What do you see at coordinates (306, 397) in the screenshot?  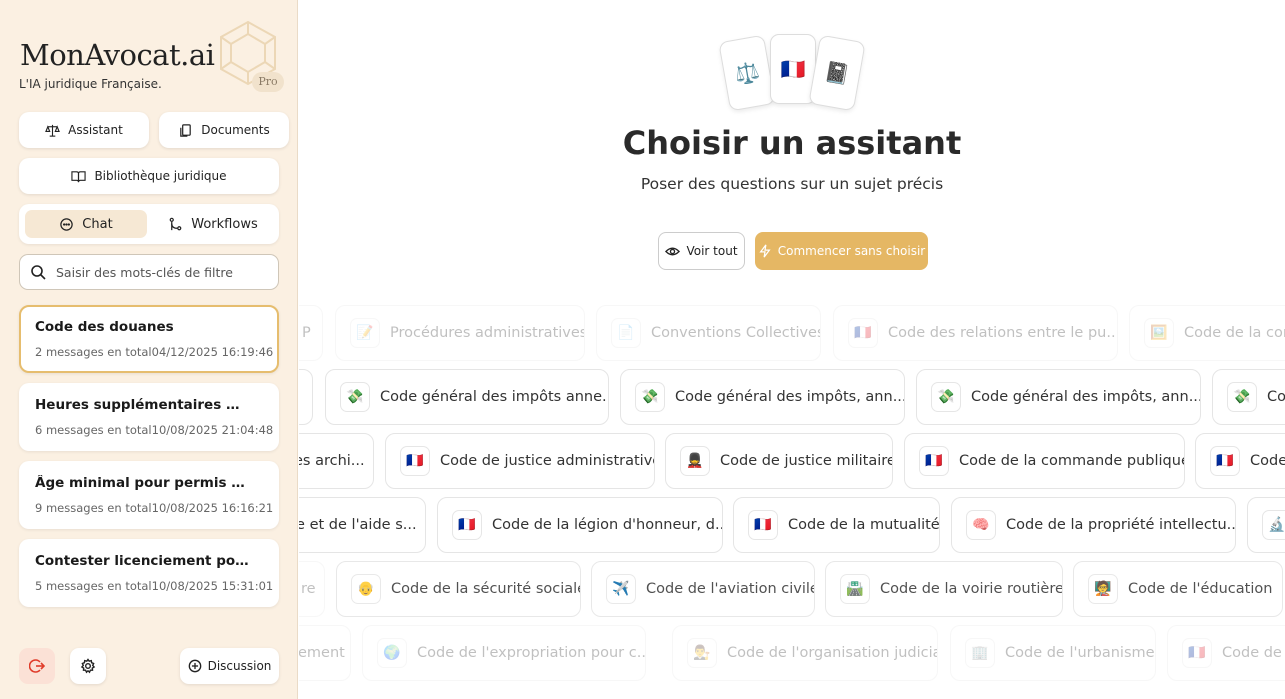 I see `assistant-chip` at bounding box center [306, 397].